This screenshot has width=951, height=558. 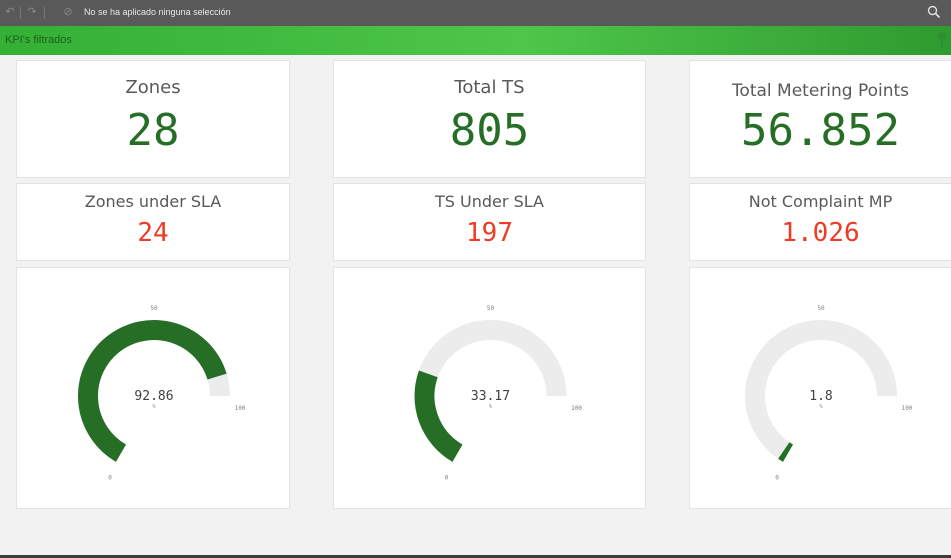 What do you see at coordinates (820, 233) in the screenshot?
I see `kpi-value: 1.026` at bounding box center [820, 233].